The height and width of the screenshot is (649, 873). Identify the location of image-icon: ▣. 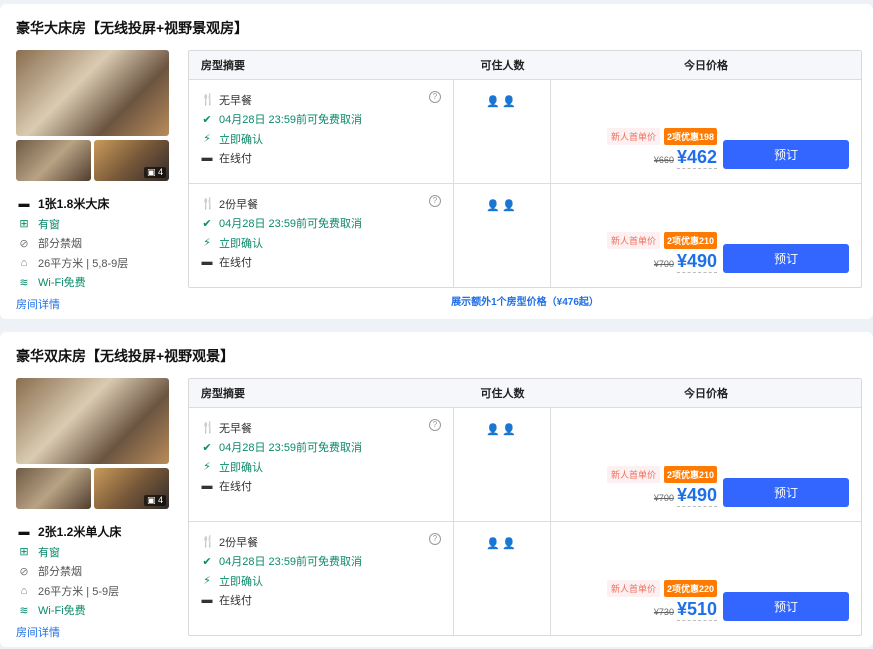
(152, 172).